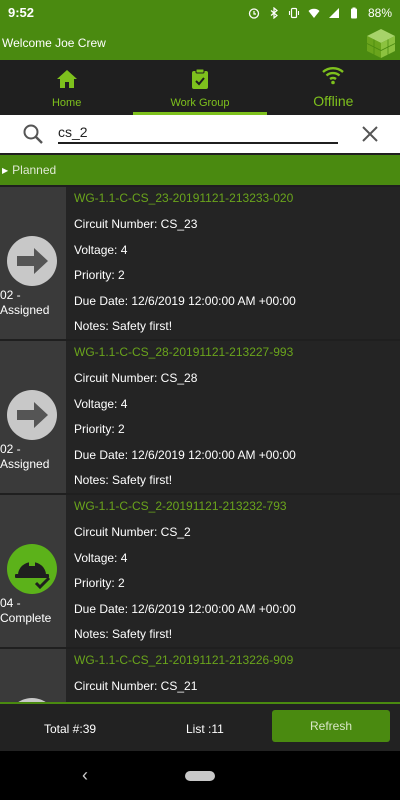 The height and width of the screenshot is (800, 400). What do you see at coordinates (353, 12) in the screenshot?
I see `battery-icon` at bounding box center [353, 12].